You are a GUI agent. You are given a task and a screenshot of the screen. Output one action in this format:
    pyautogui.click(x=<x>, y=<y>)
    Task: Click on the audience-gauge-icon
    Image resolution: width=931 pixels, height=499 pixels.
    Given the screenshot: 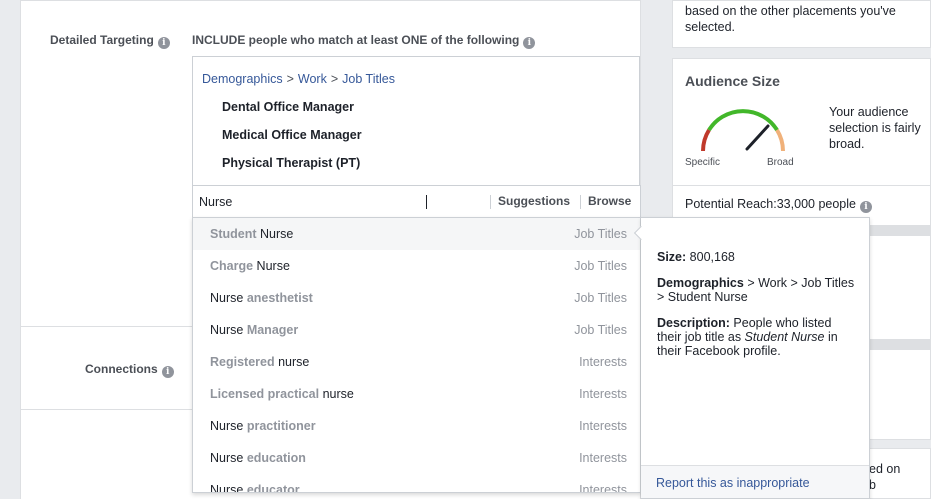 What is the action you would take?
    pyautogui.click(x=743, y=130)
    